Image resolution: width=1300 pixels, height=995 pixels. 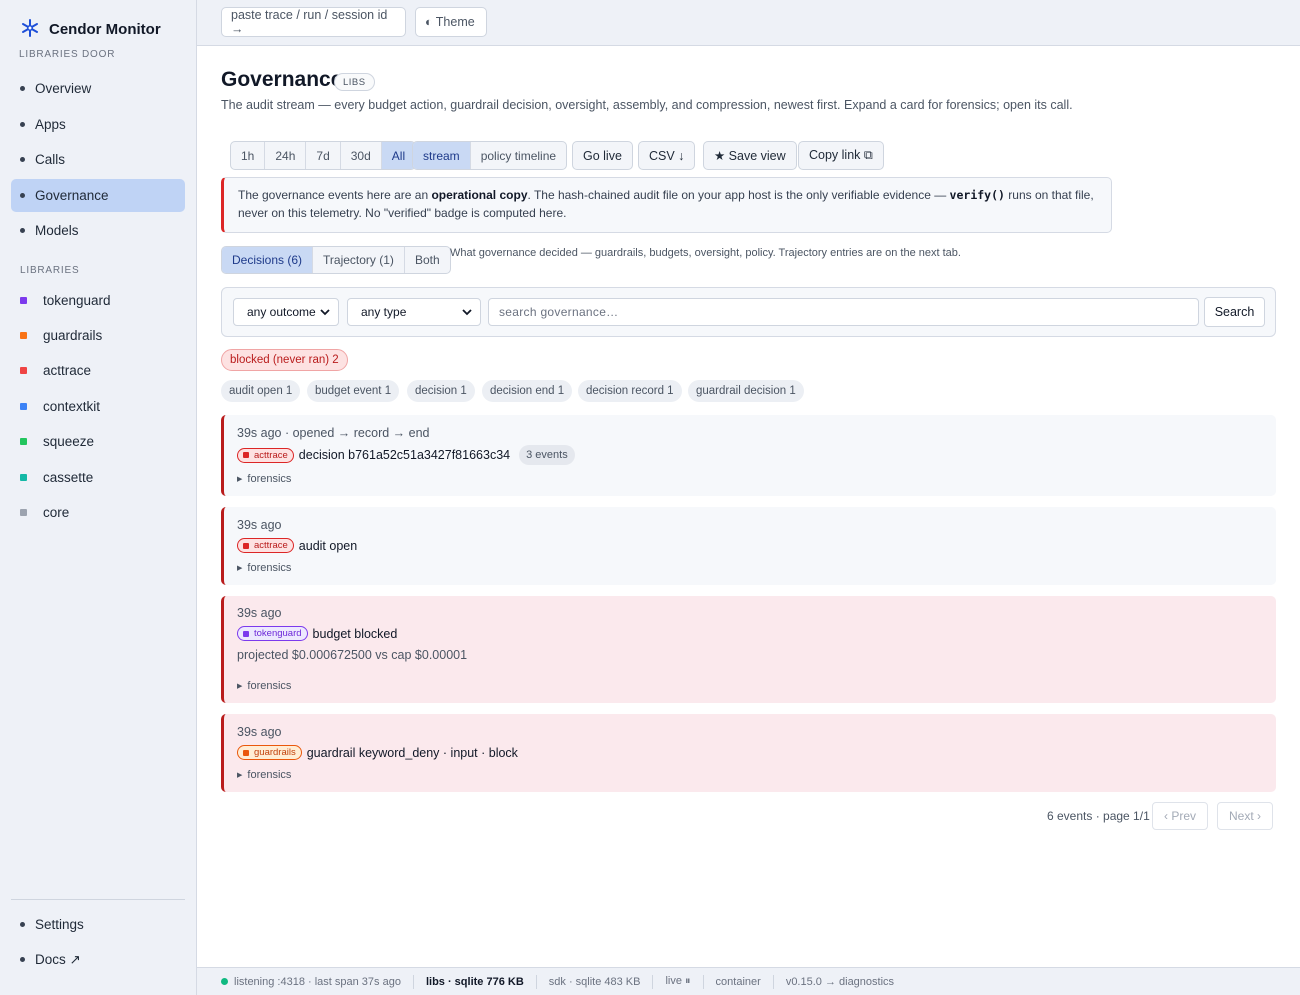 I want to click on event-card: 39s ago acttrace audit open ▶ forensics, so click(x=748, y=546).